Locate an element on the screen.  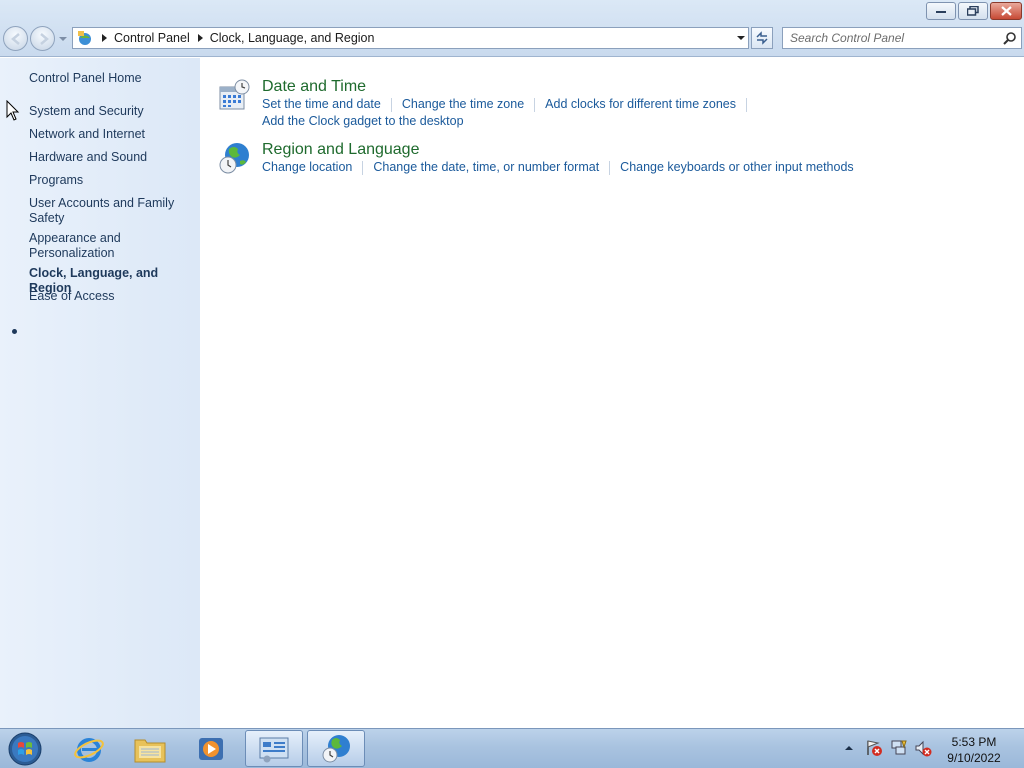
clock-date: 9/10/2022 is located at coordinates (974, 758).